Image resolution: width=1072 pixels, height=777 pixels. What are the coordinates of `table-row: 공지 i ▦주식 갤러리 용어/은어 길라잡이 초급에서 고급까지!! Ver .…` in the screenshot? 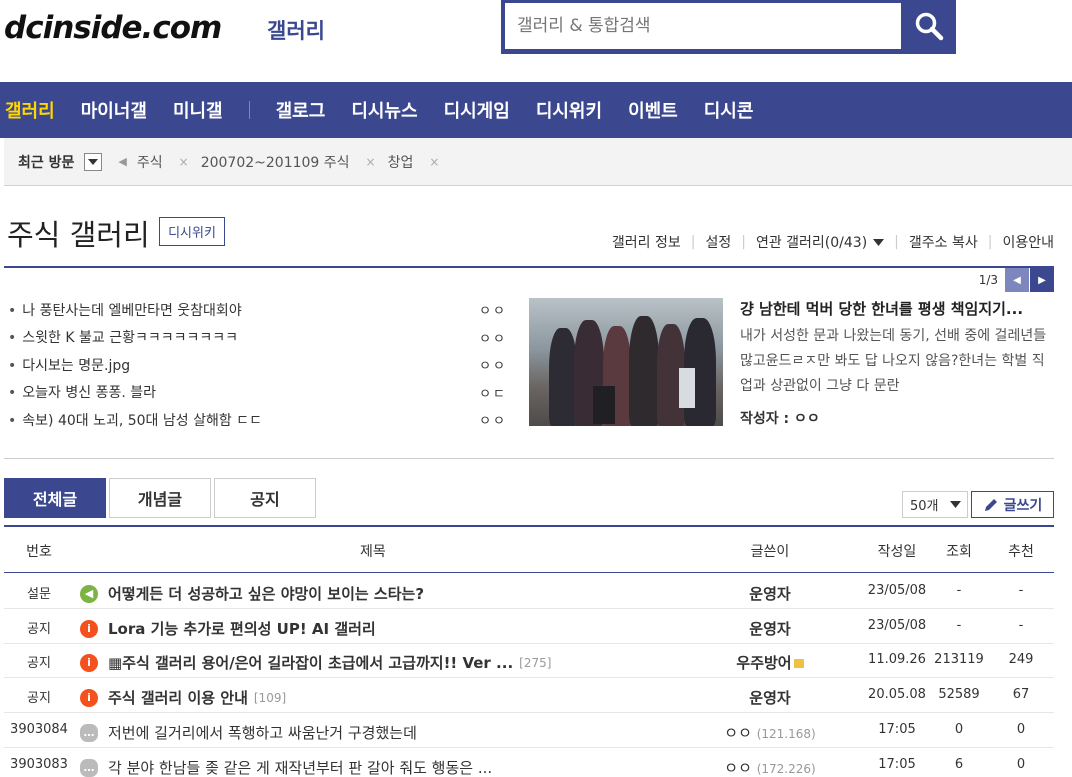 It's located at (529, 660).